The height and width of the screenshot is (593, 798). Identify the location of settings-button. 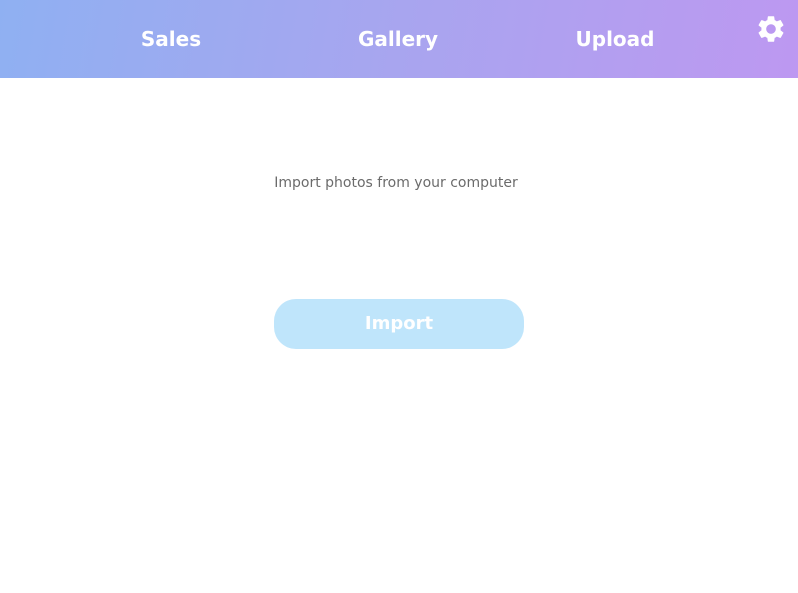
(771, 29).